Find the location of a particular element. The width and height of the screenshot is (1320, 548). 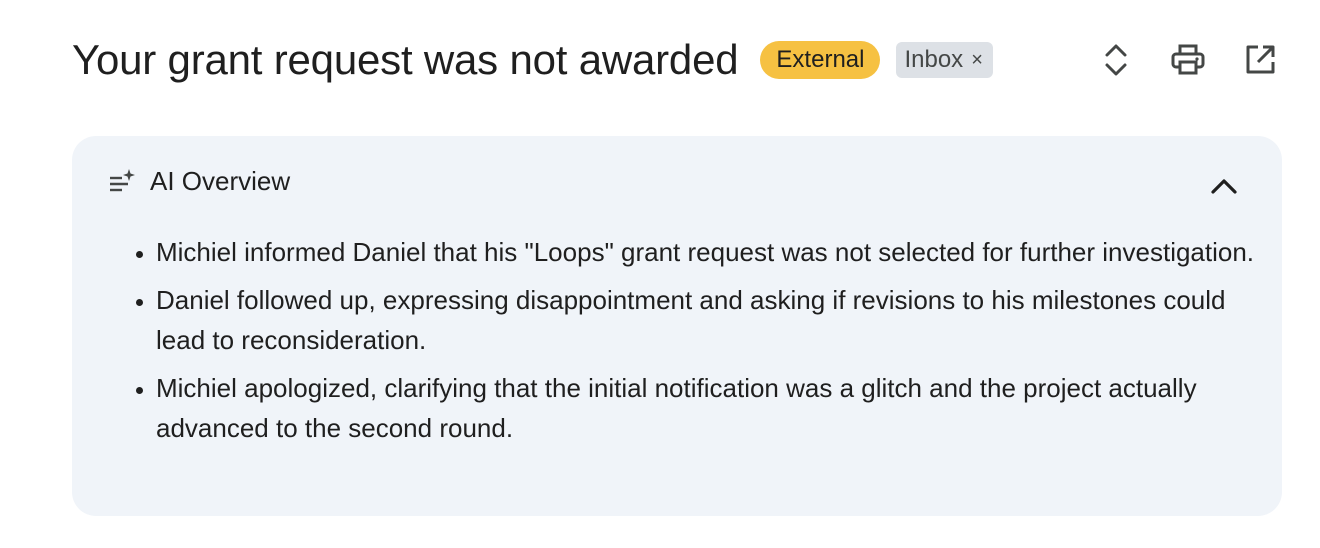

ai-overview-header: AI Overview is located at coordinates (199, 181).